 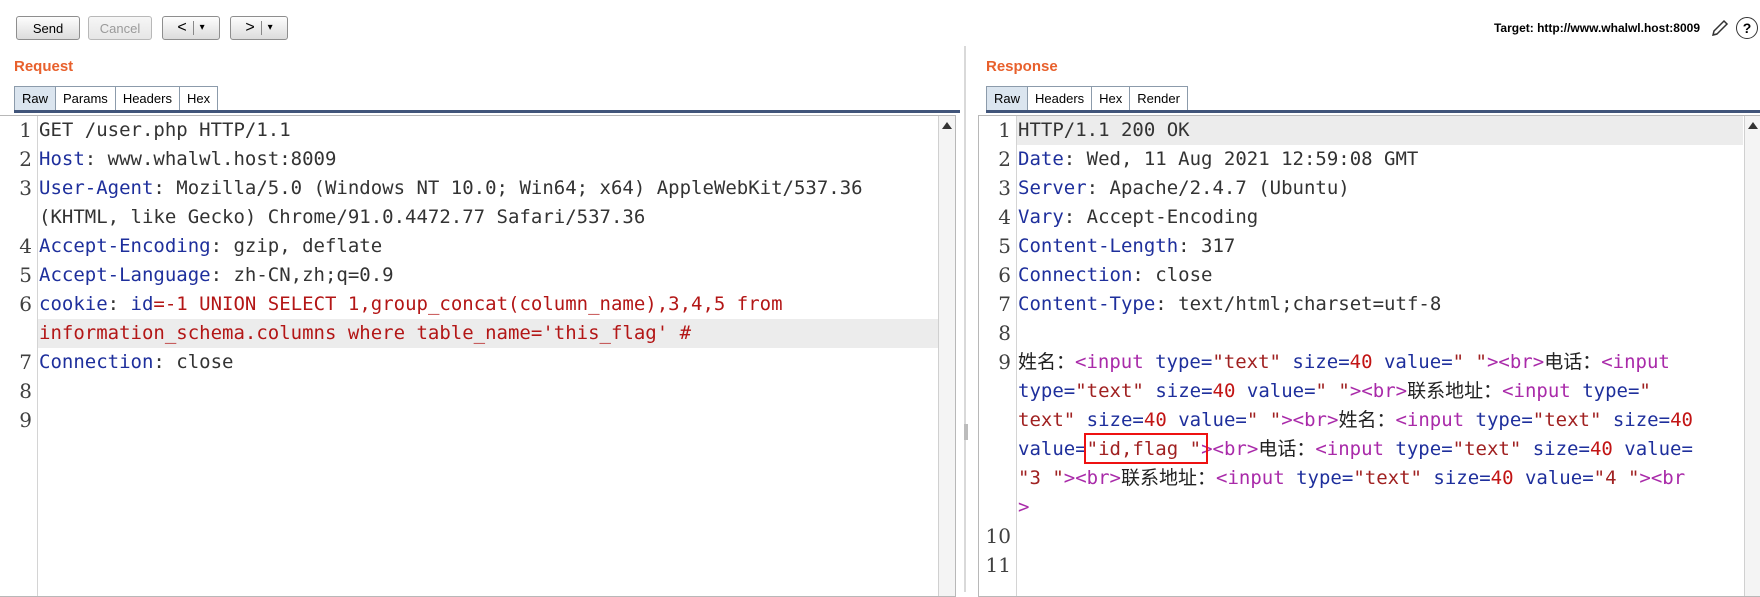 What do you see at coordinates (998, 536) in the screenshot?
I see `line-number: 10` at bounding box center [998, 536].